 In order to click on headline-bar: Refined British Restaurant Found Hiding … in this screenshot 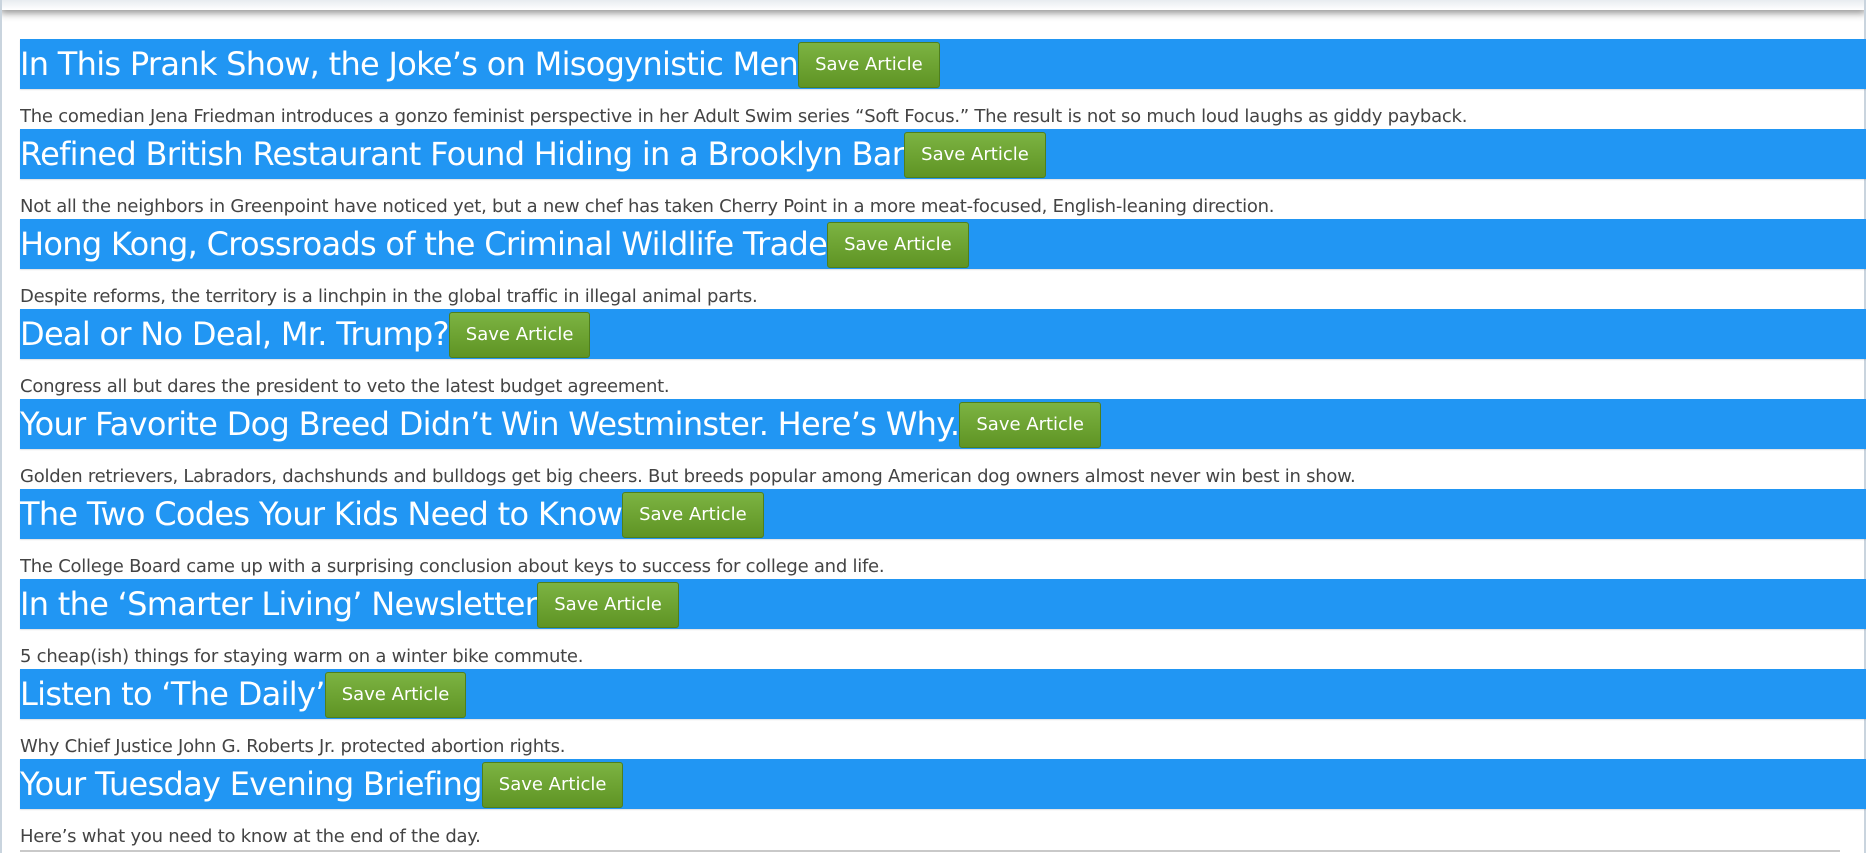, I will do `click(943, 154)`.